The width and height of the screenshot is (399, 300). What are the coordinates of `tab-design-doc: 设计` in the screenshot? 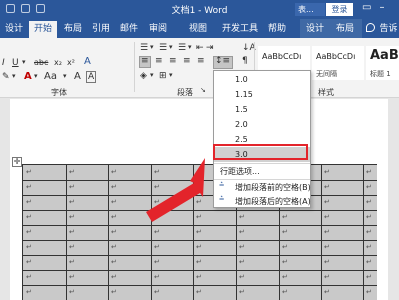 It's located at (14, 29).